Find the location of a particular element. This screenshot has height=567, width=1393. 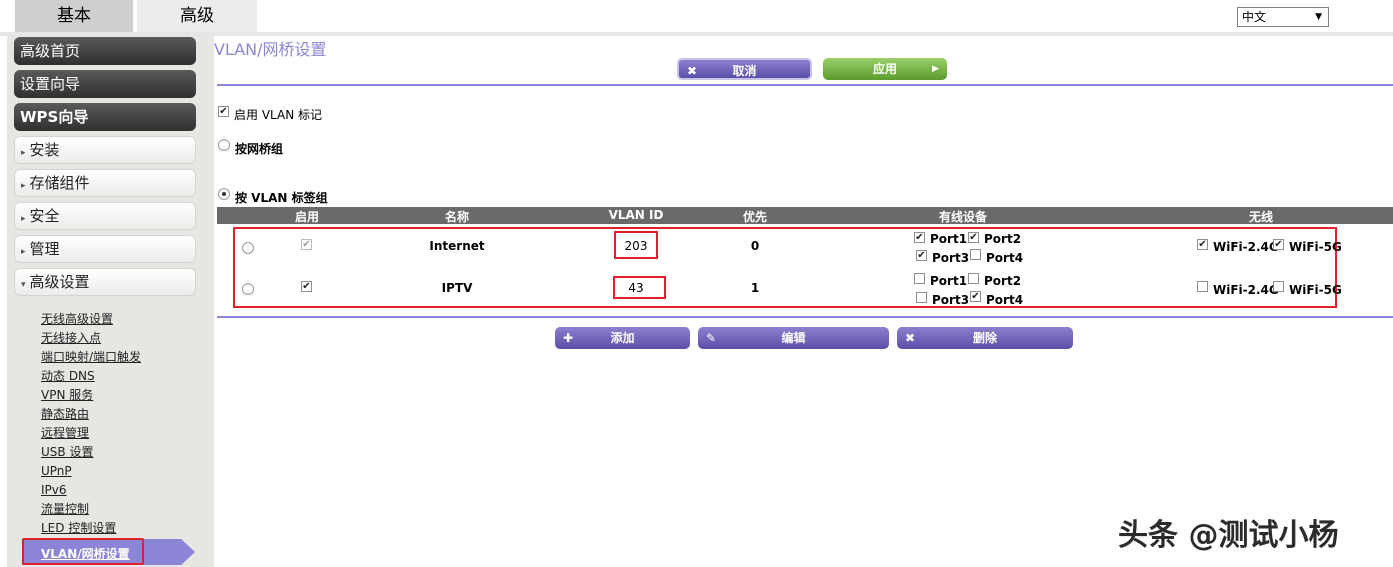

sublink-upnp: UPnP is located at coordinates (91, 472).